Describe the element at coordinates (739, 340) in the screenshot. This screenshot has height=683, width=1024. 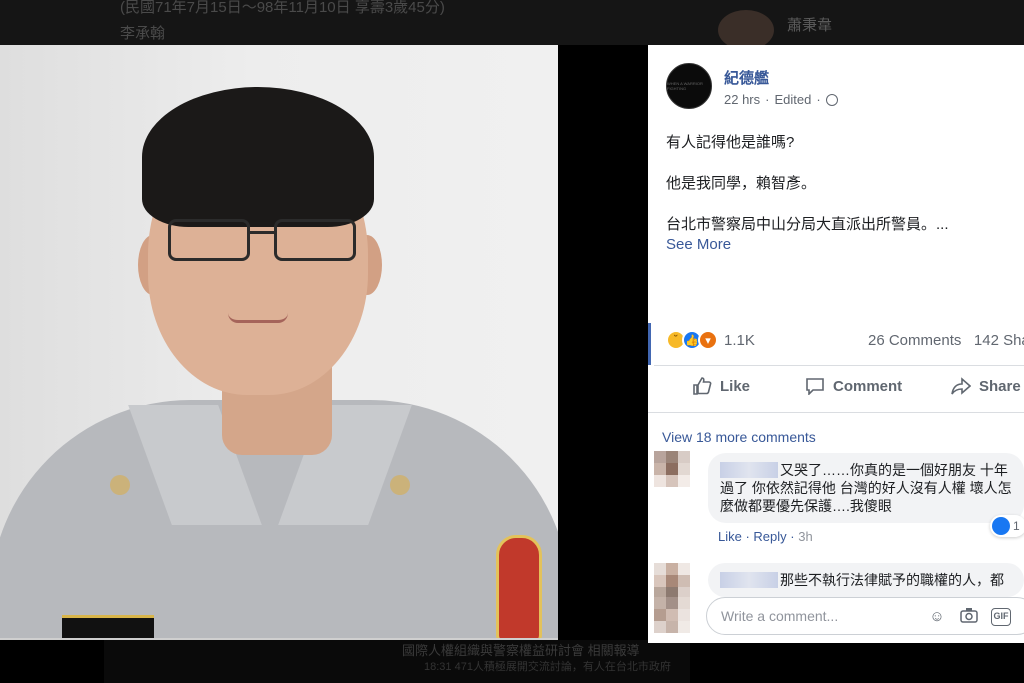
I see `reaction-count: 1.1K` at that location.